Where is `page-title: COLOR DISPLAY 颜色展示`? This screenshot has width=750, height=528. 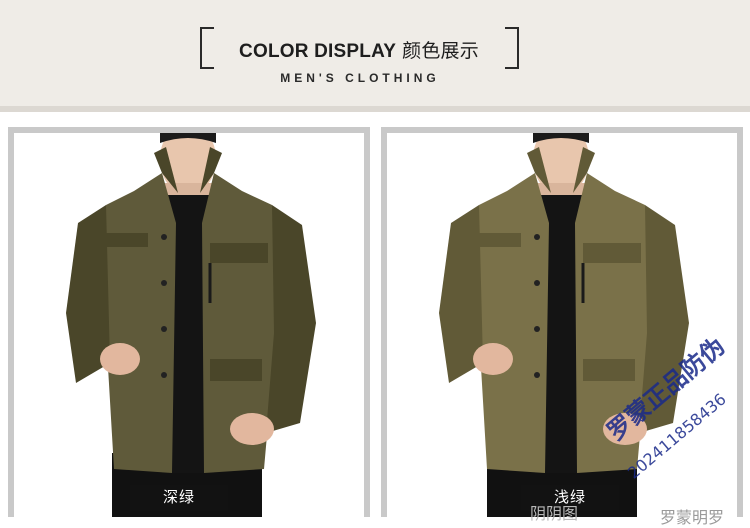
page-title: COLOR DISPLAY 颜色展示 is located at coordinates (359, 49).